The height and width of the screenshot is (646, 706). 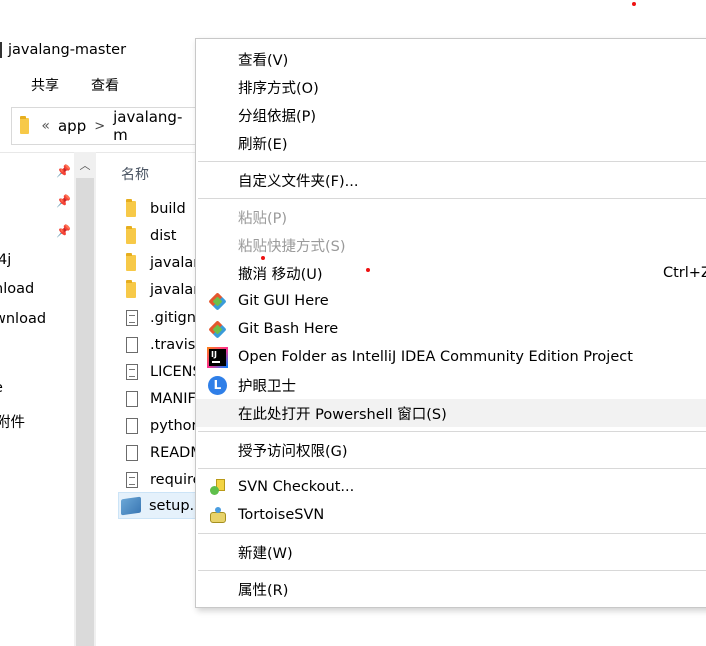 I want to click on tab-share: 共享, so click(x=45, y=85).